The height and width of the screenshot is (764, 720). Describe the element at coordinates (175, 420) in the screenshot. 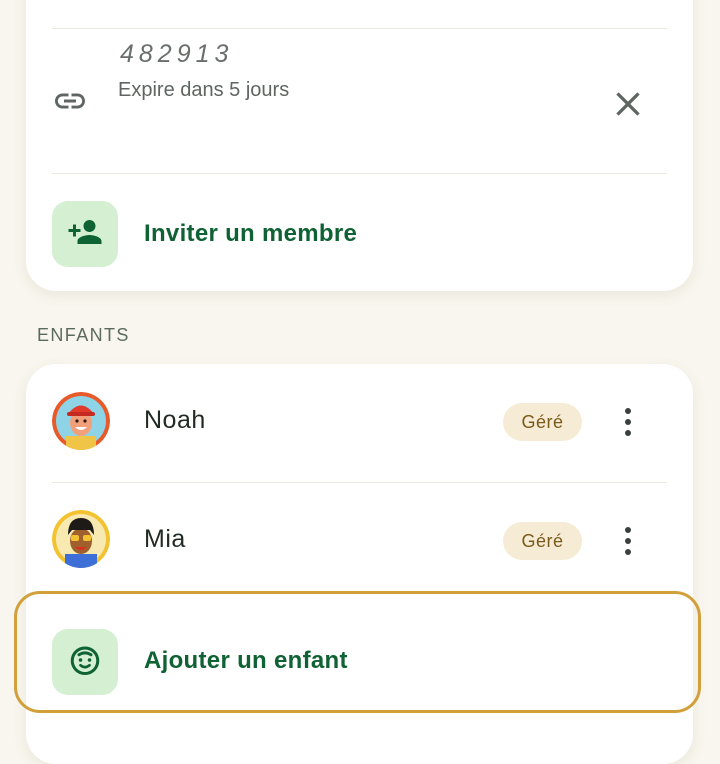

I see `child-name: Noah` at that location.